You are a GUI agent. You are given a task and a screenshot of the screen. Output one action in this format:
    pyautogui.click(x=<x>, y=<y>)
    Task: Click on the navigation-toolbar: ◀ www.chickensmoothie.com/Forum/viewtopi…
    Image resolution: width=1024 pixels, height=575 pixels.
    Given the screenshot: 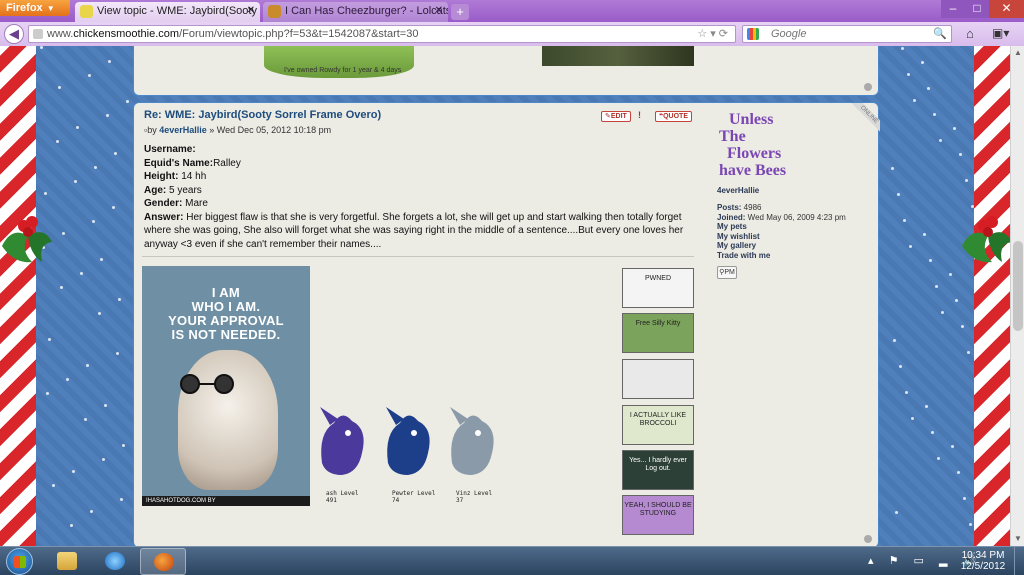 What is the action you would take?
    pyautogui.click(x=512, y=34)
    